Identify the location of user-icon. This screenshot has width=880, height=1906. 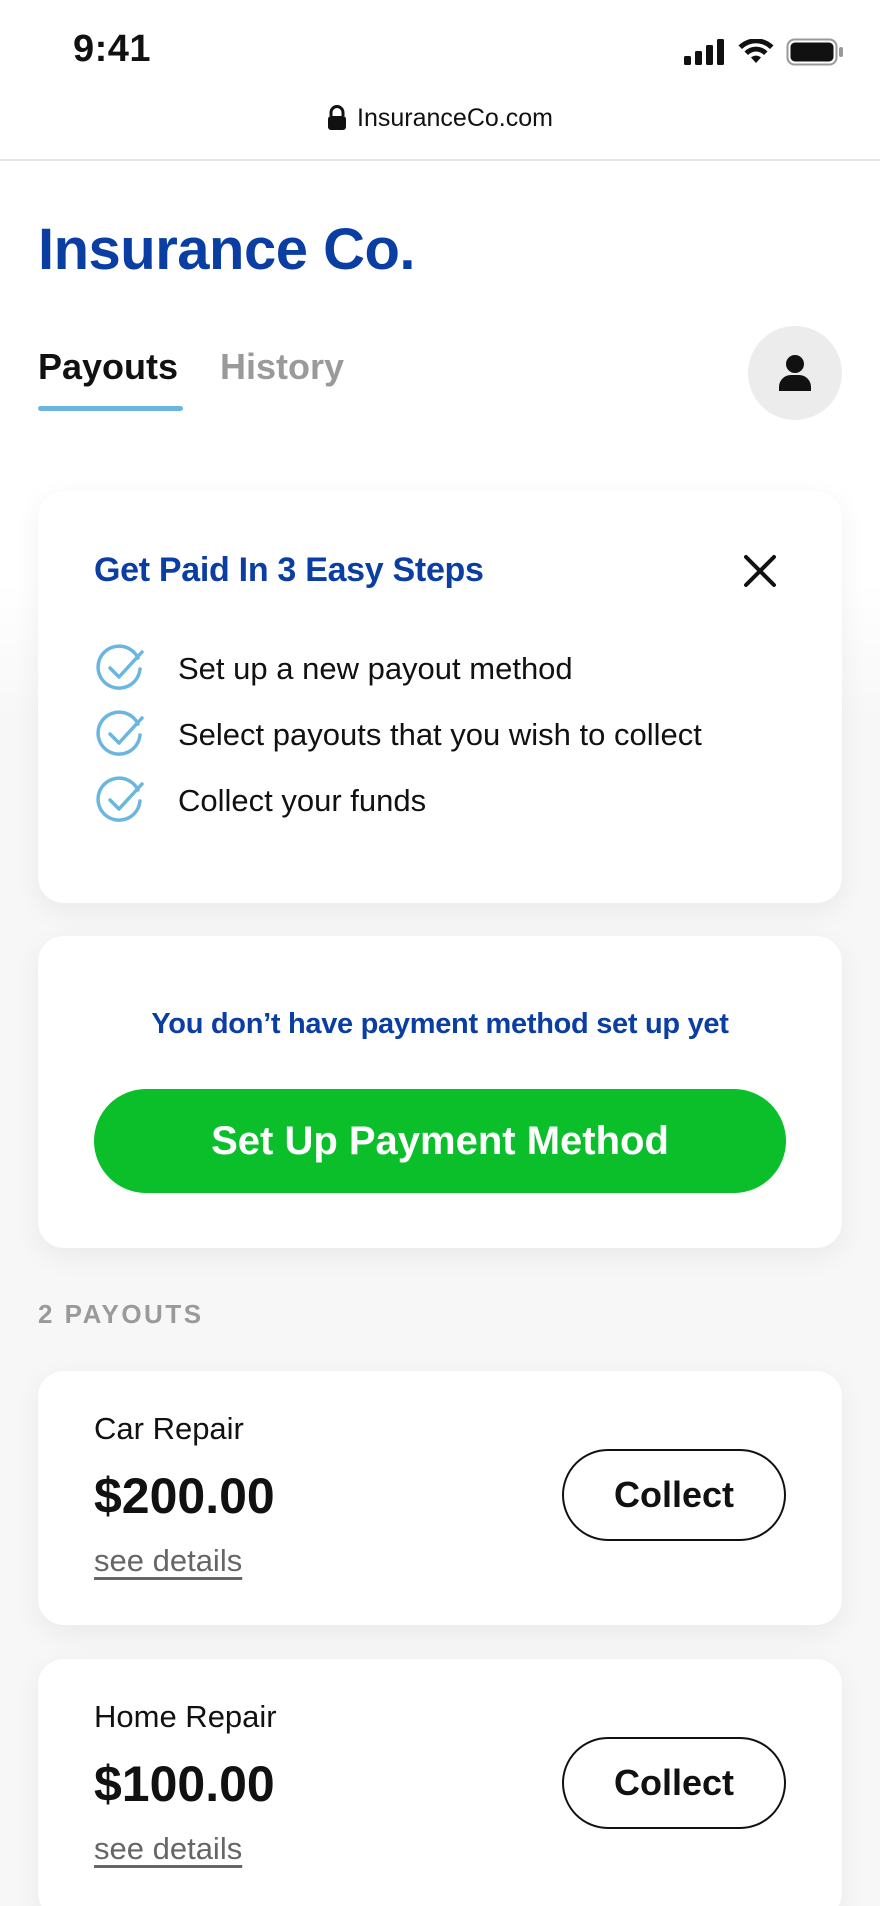
(795, 373).